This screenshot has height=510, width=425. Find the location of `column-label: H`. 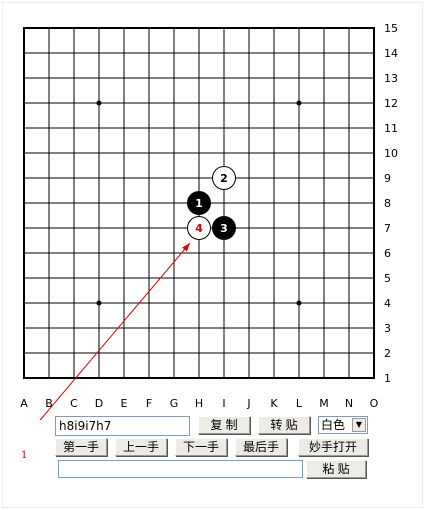

column-label: H is located at coordinates (199, 403).